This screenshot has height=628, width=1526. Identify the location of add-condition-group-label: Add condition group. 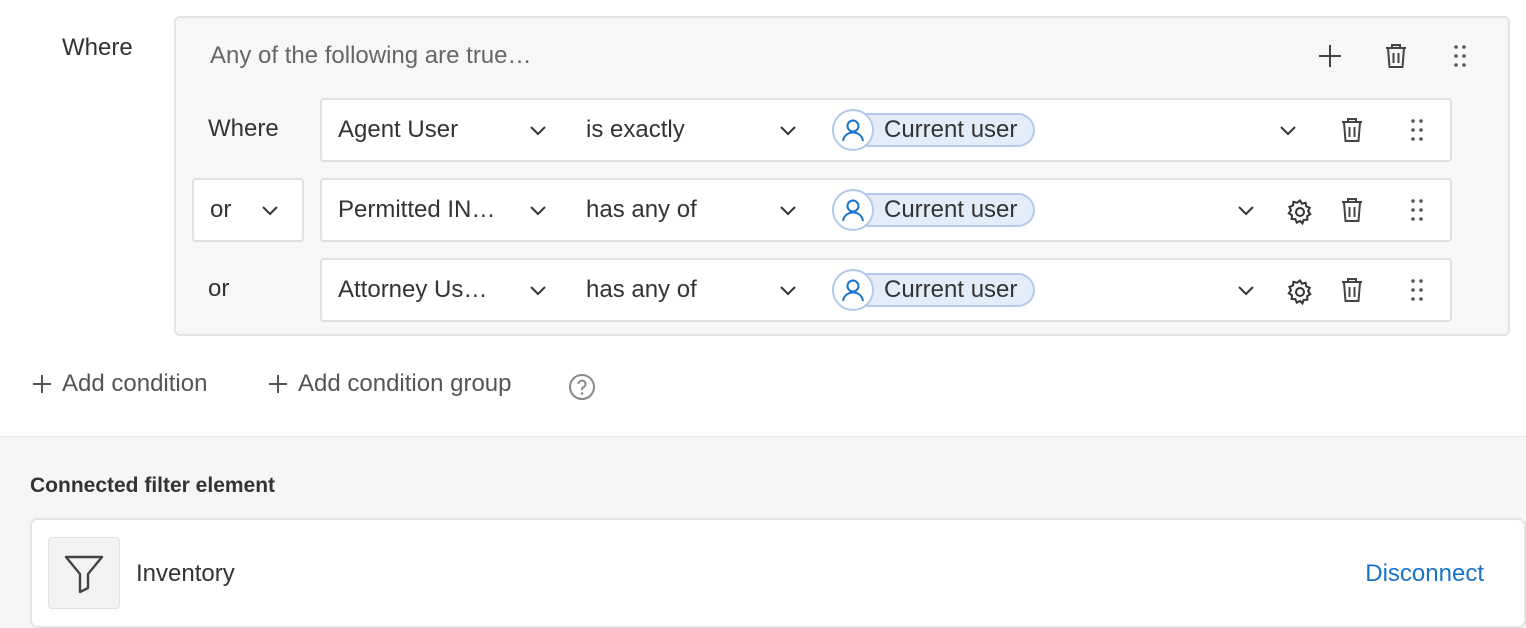
(405, 383).